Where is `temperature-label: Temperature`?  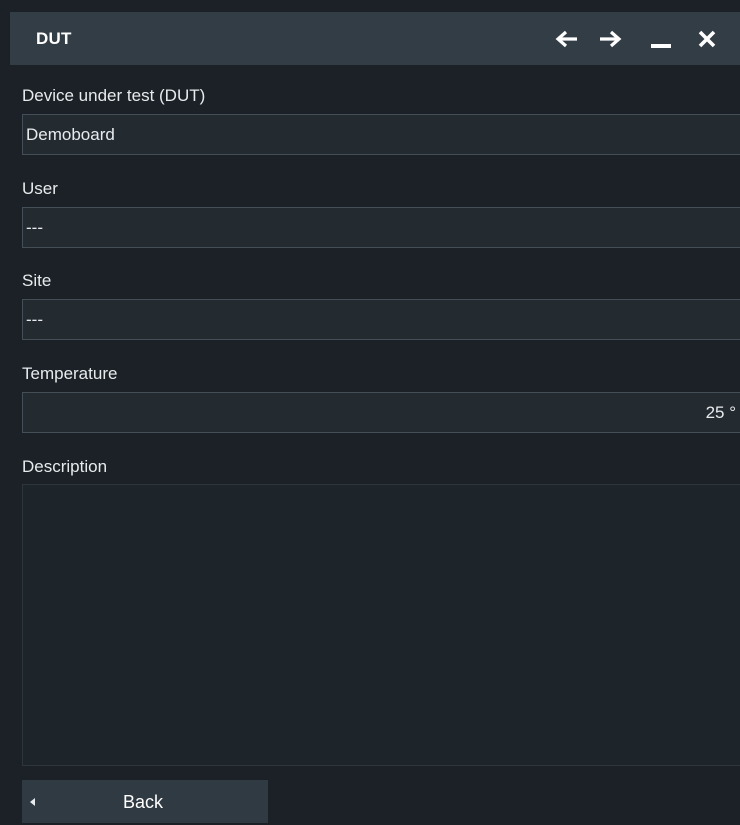
temperature-label: Temperature is located at coordinates (70, 373).